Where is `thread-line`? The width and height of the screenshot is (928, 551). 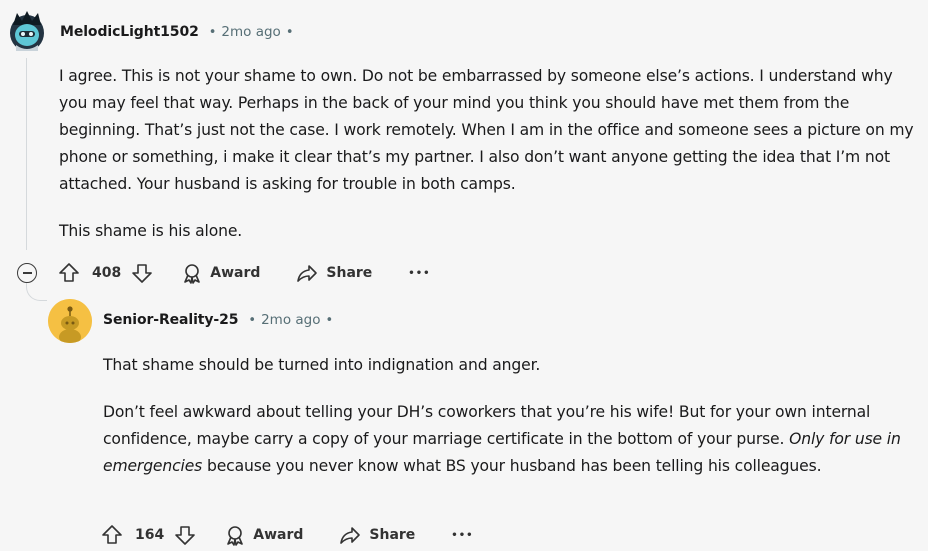 thread-line is located at coordinates (26, 154).